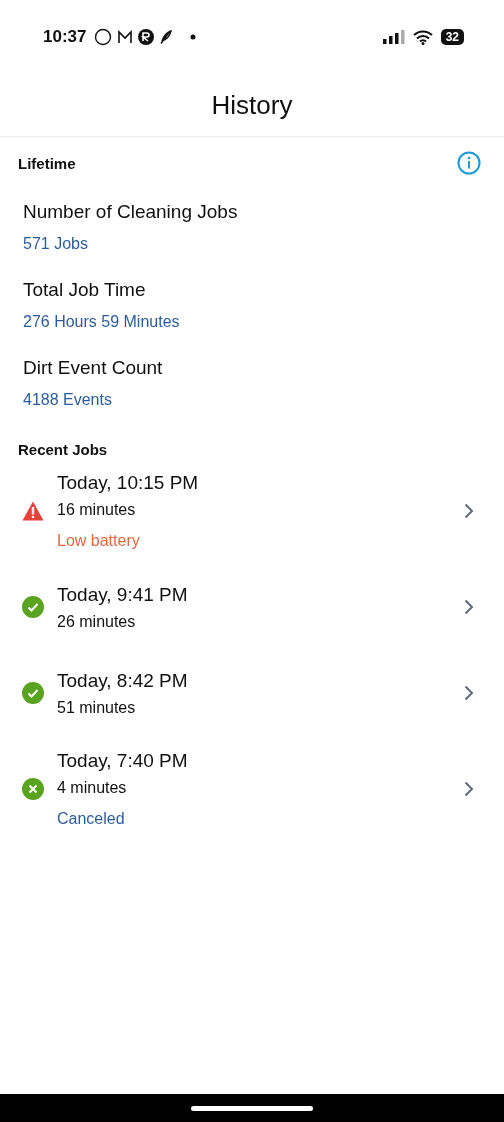 The height and width of the screenshot is (1122, 504). Describe the element at coordinates (131, 212) in the screenshot. I see `stat-label: Number of Cleaning Jobs` at that location.